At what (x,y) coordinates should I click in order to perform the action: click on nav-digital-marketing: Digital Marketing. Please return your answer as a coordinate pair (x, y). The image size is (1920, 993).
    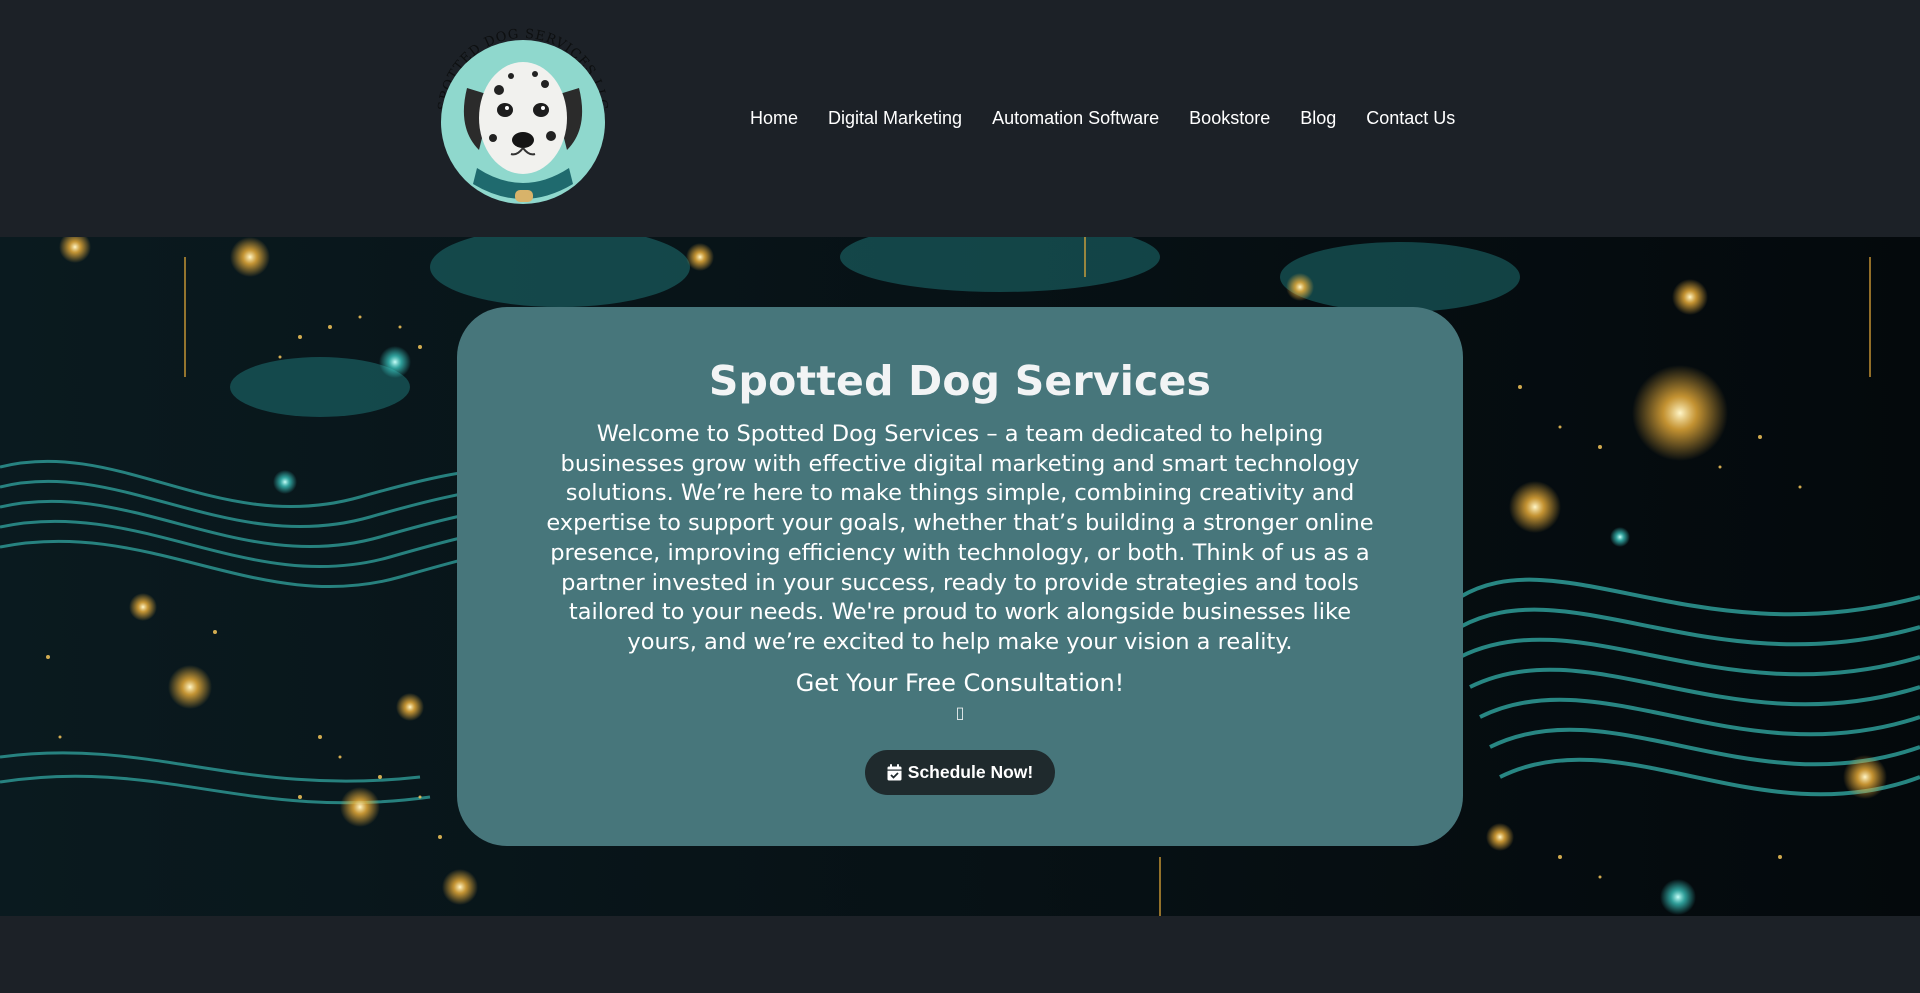
    Looking at the image, I should click on (895, 118).